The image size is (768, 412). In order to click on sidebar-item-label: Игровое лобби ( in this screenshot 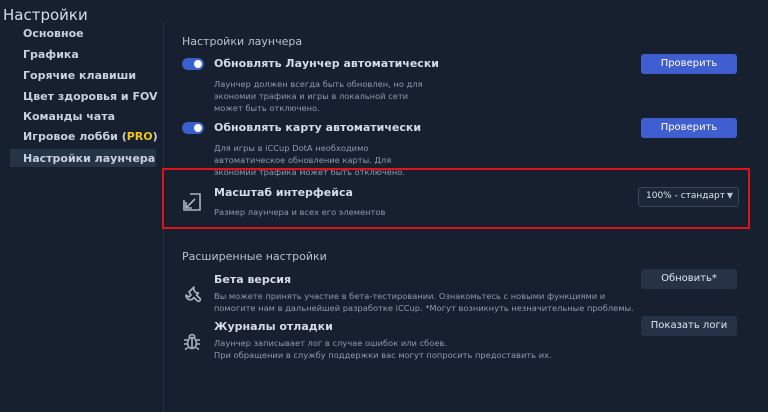, I will do `click(75, 136)`.